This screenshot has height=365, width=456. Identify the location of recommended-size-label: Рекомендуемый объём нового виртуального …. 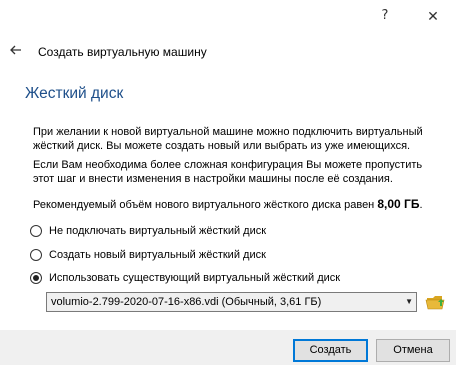
(205, 205).